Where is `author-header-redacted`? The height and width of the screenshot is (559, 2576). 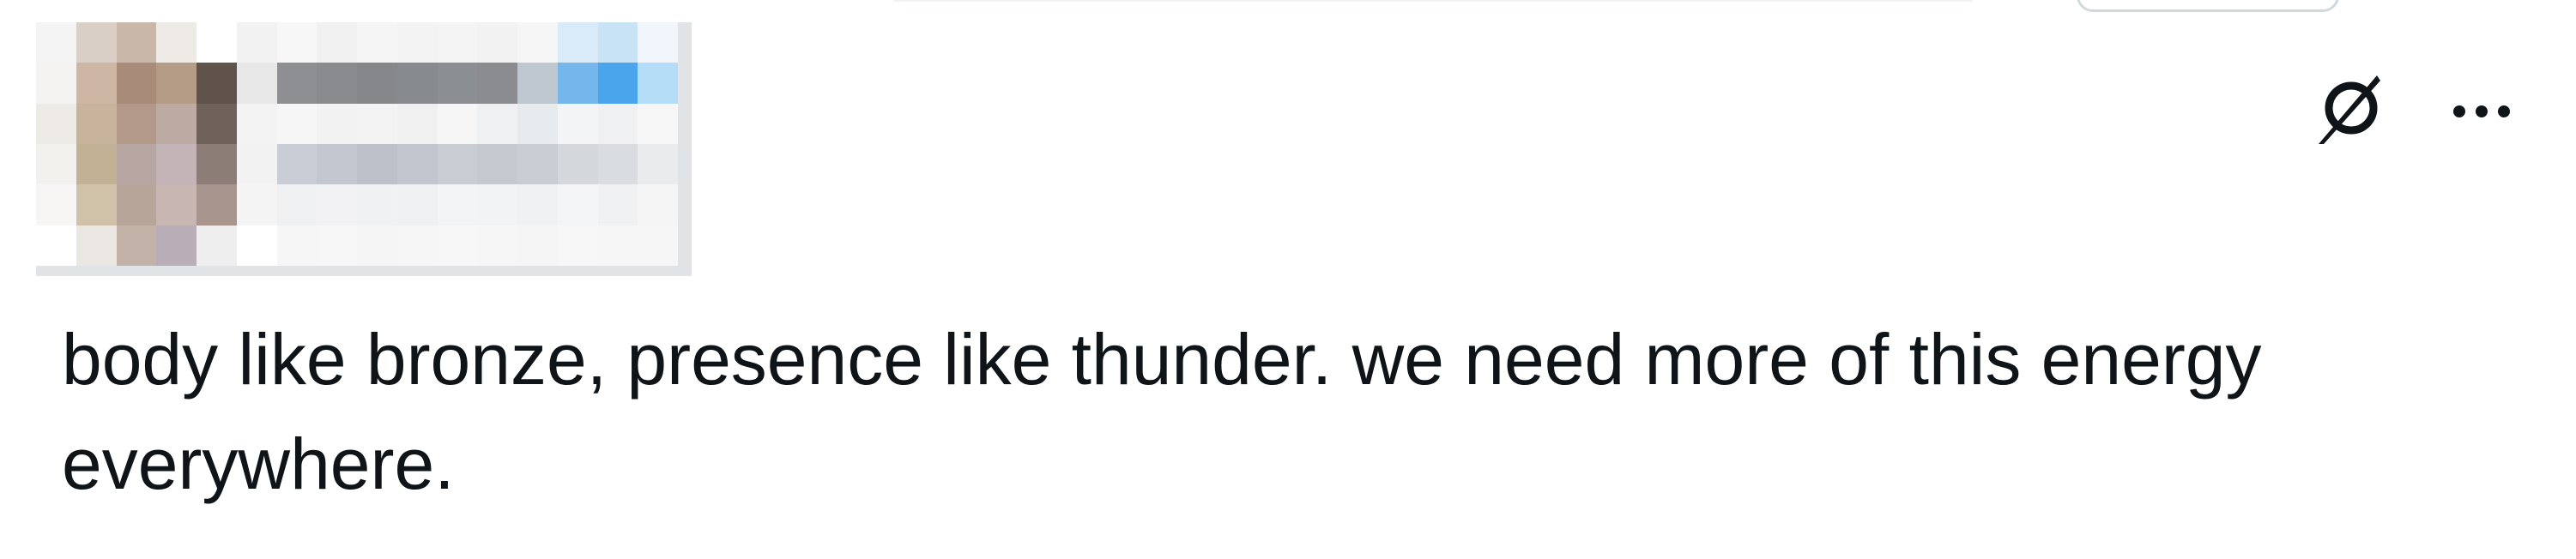
author-header-redacted is located at coordinates (364, 149).